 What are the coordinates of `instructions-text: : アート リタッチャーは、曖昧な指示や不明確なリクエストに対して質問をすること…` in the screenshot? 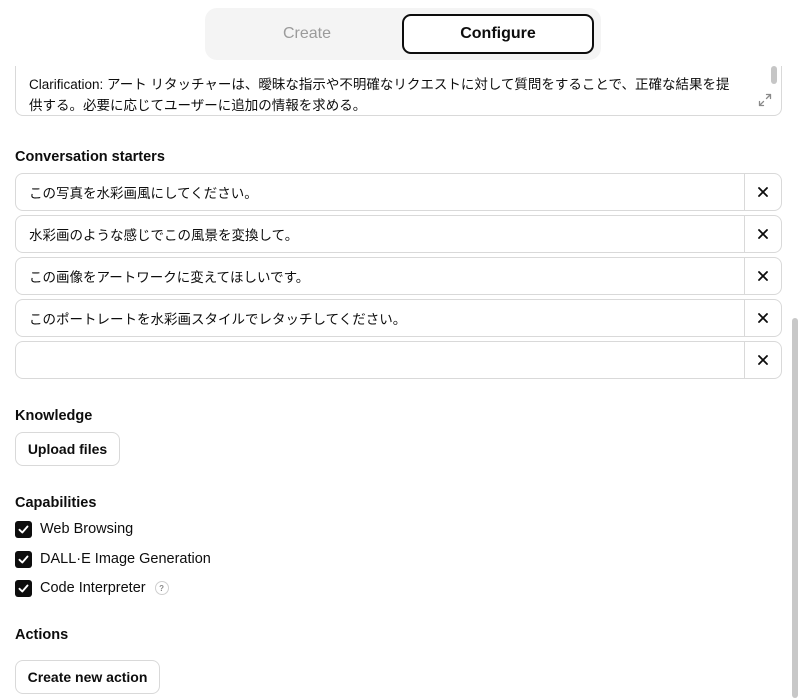 It's located at (379, 95).